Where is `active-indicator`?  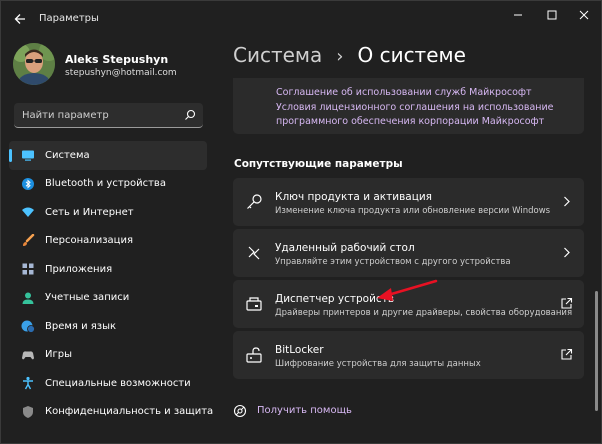 active-indicator is located at coordinates (10, 155).